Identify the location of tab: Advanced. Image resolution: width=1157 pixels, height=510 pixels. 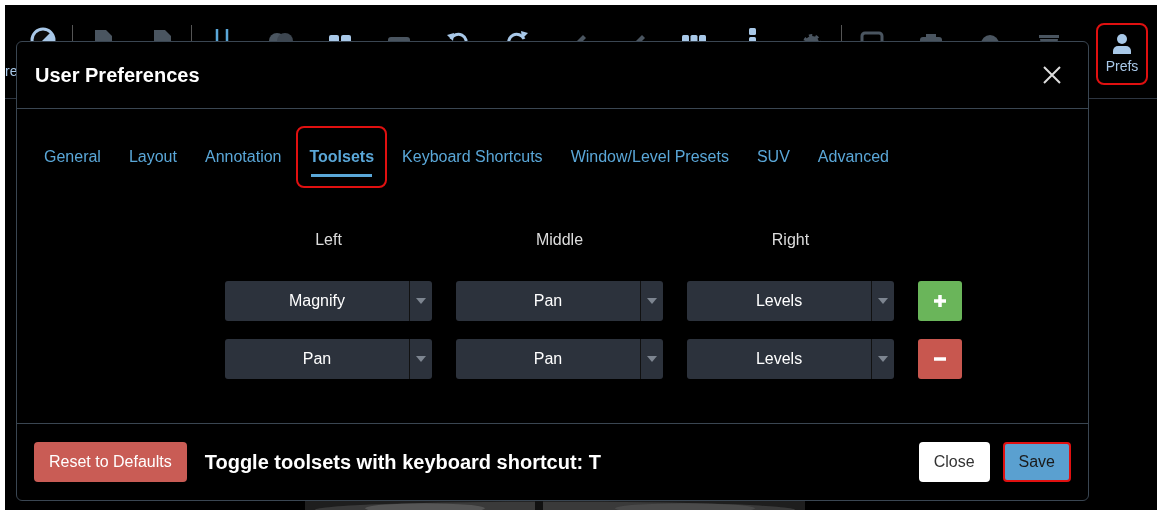
(853, 157).